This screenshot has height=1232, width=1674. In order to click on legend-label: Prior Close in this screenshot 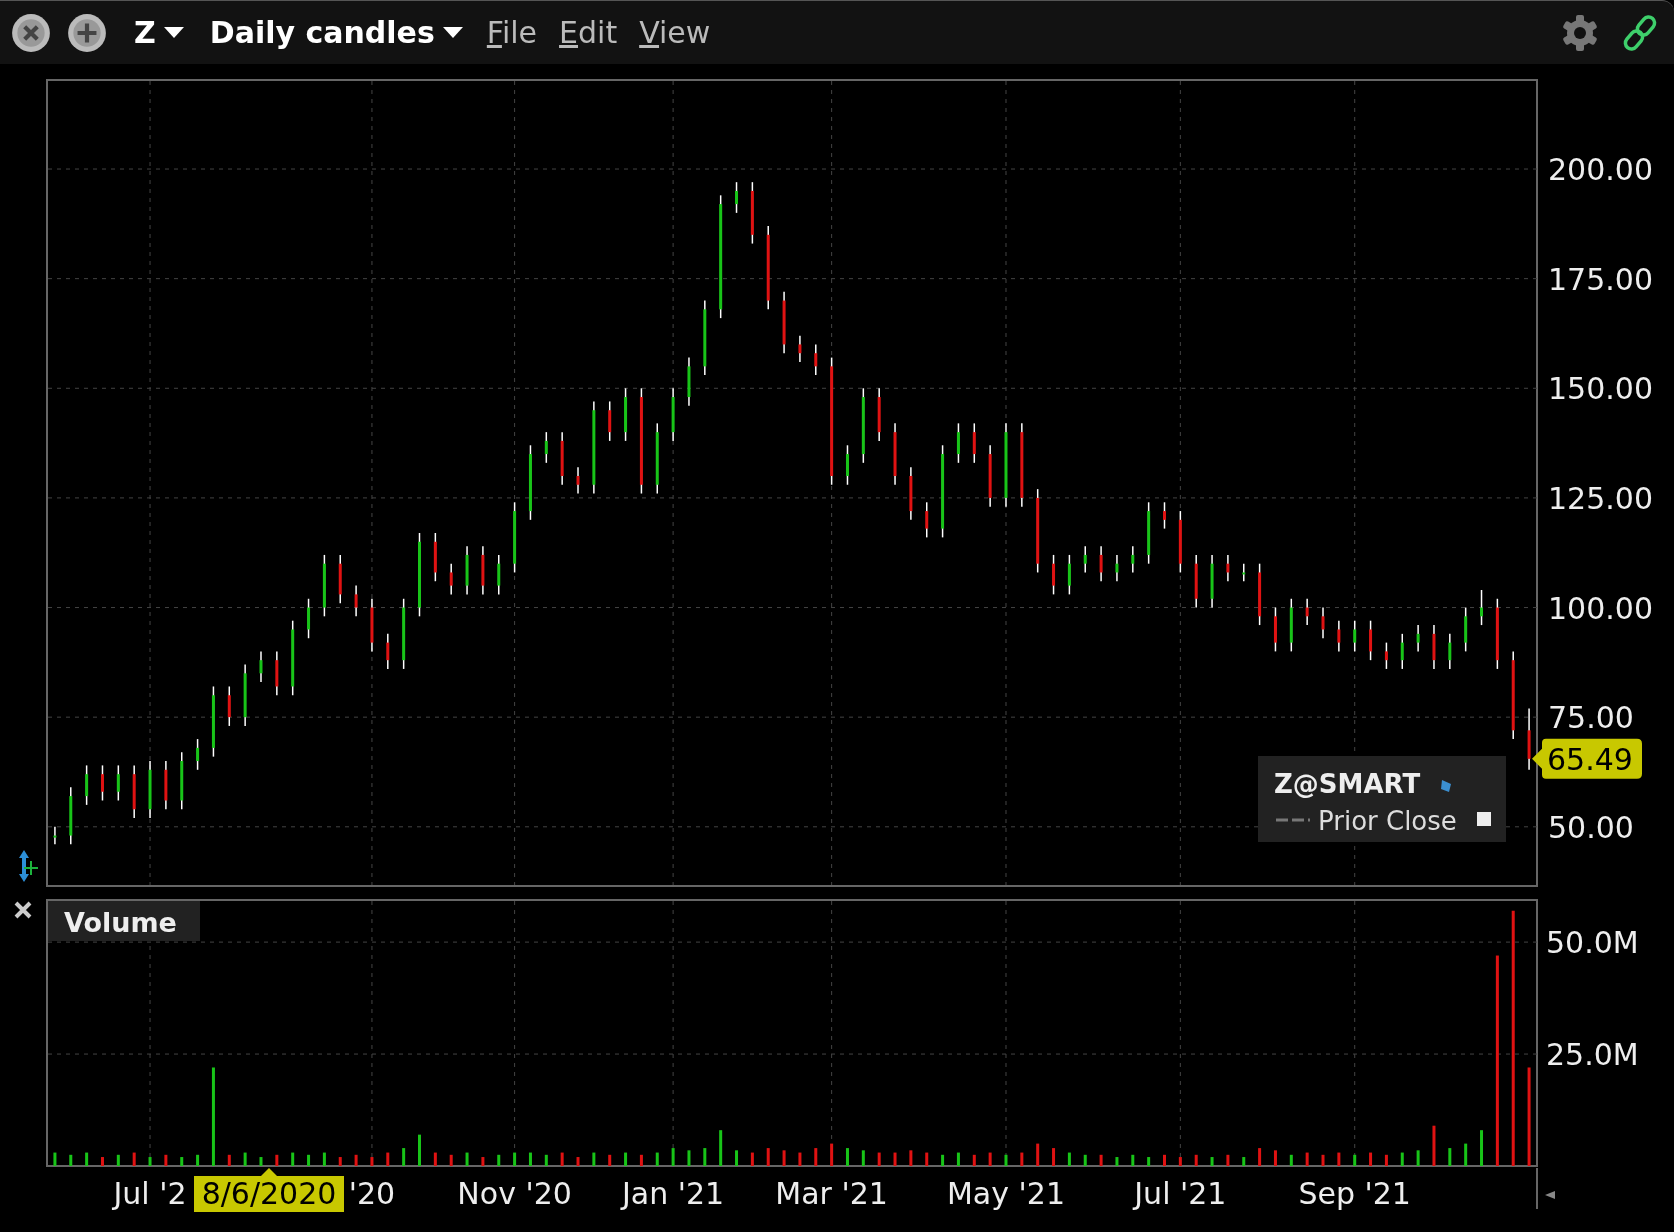, I will do `click(1387, 821)`.